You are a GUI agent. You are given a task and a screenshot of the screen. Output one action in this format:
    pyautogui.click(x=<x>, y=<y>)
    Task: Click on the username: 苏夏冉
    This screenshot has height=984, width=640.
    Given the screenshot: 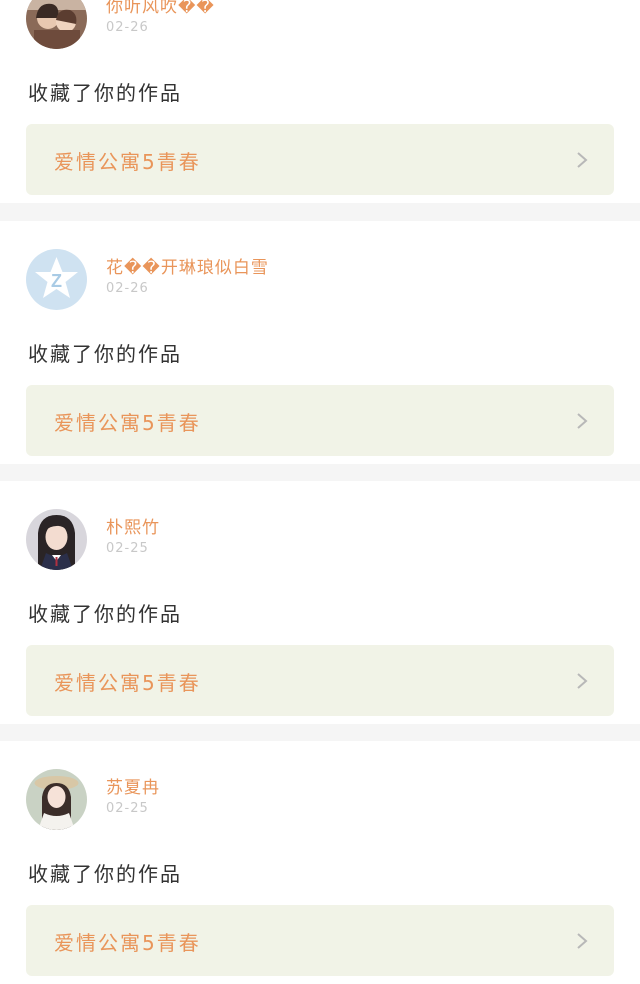 What is the action you would take?
    pyautogui.click(x=133, y=785)
    